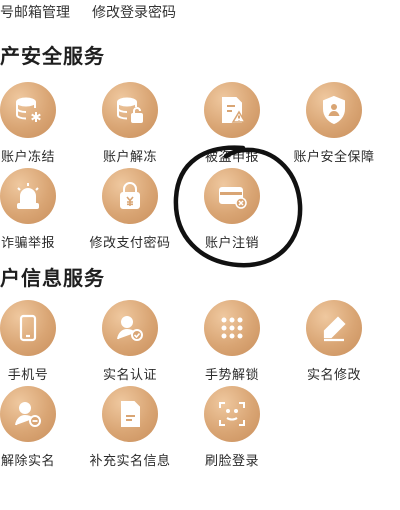 The image size is (400, 510). I want to click on change-payment-password-tile: 修改支付密码, so click(130, 218).